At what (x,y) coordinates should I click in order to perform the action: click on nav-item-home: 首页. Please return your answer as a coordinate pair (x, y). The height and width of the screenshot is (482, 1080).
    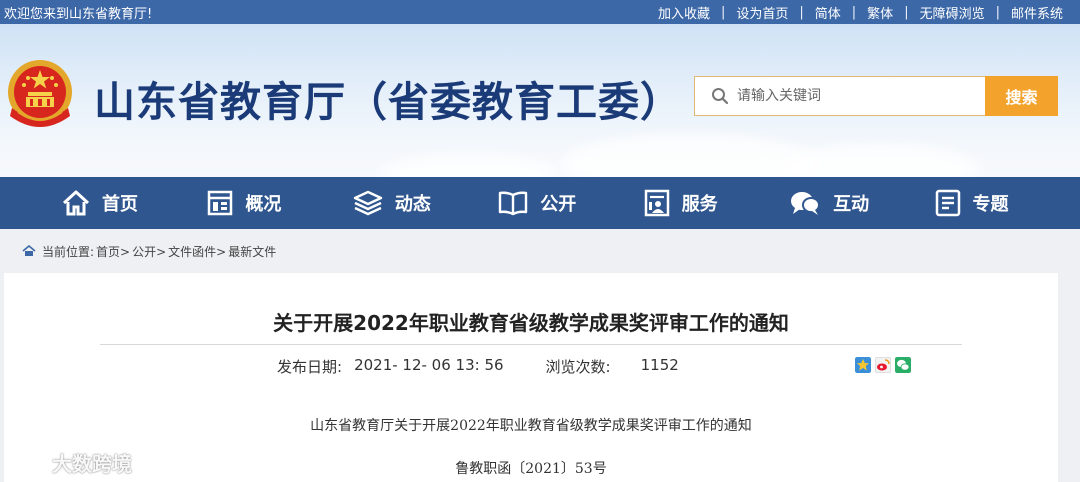
    Looking at the image, I should click on (134, 203).